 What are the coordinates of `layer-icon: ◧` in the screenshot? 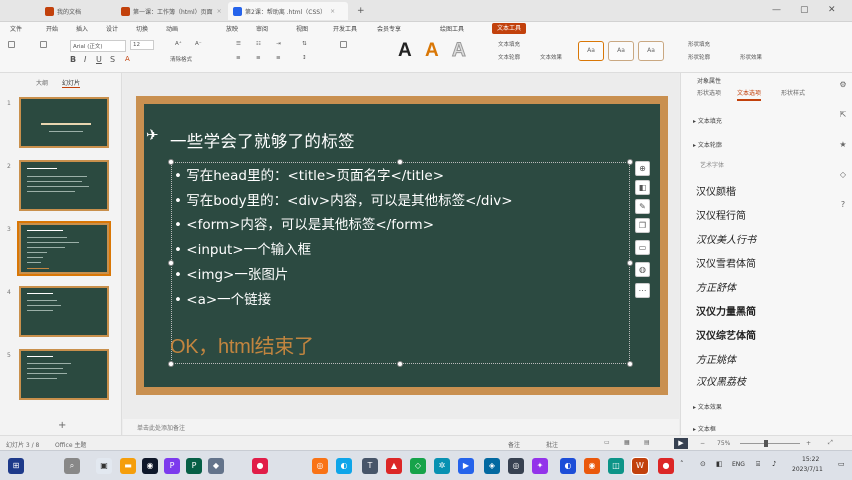 It's located at (642, 187).